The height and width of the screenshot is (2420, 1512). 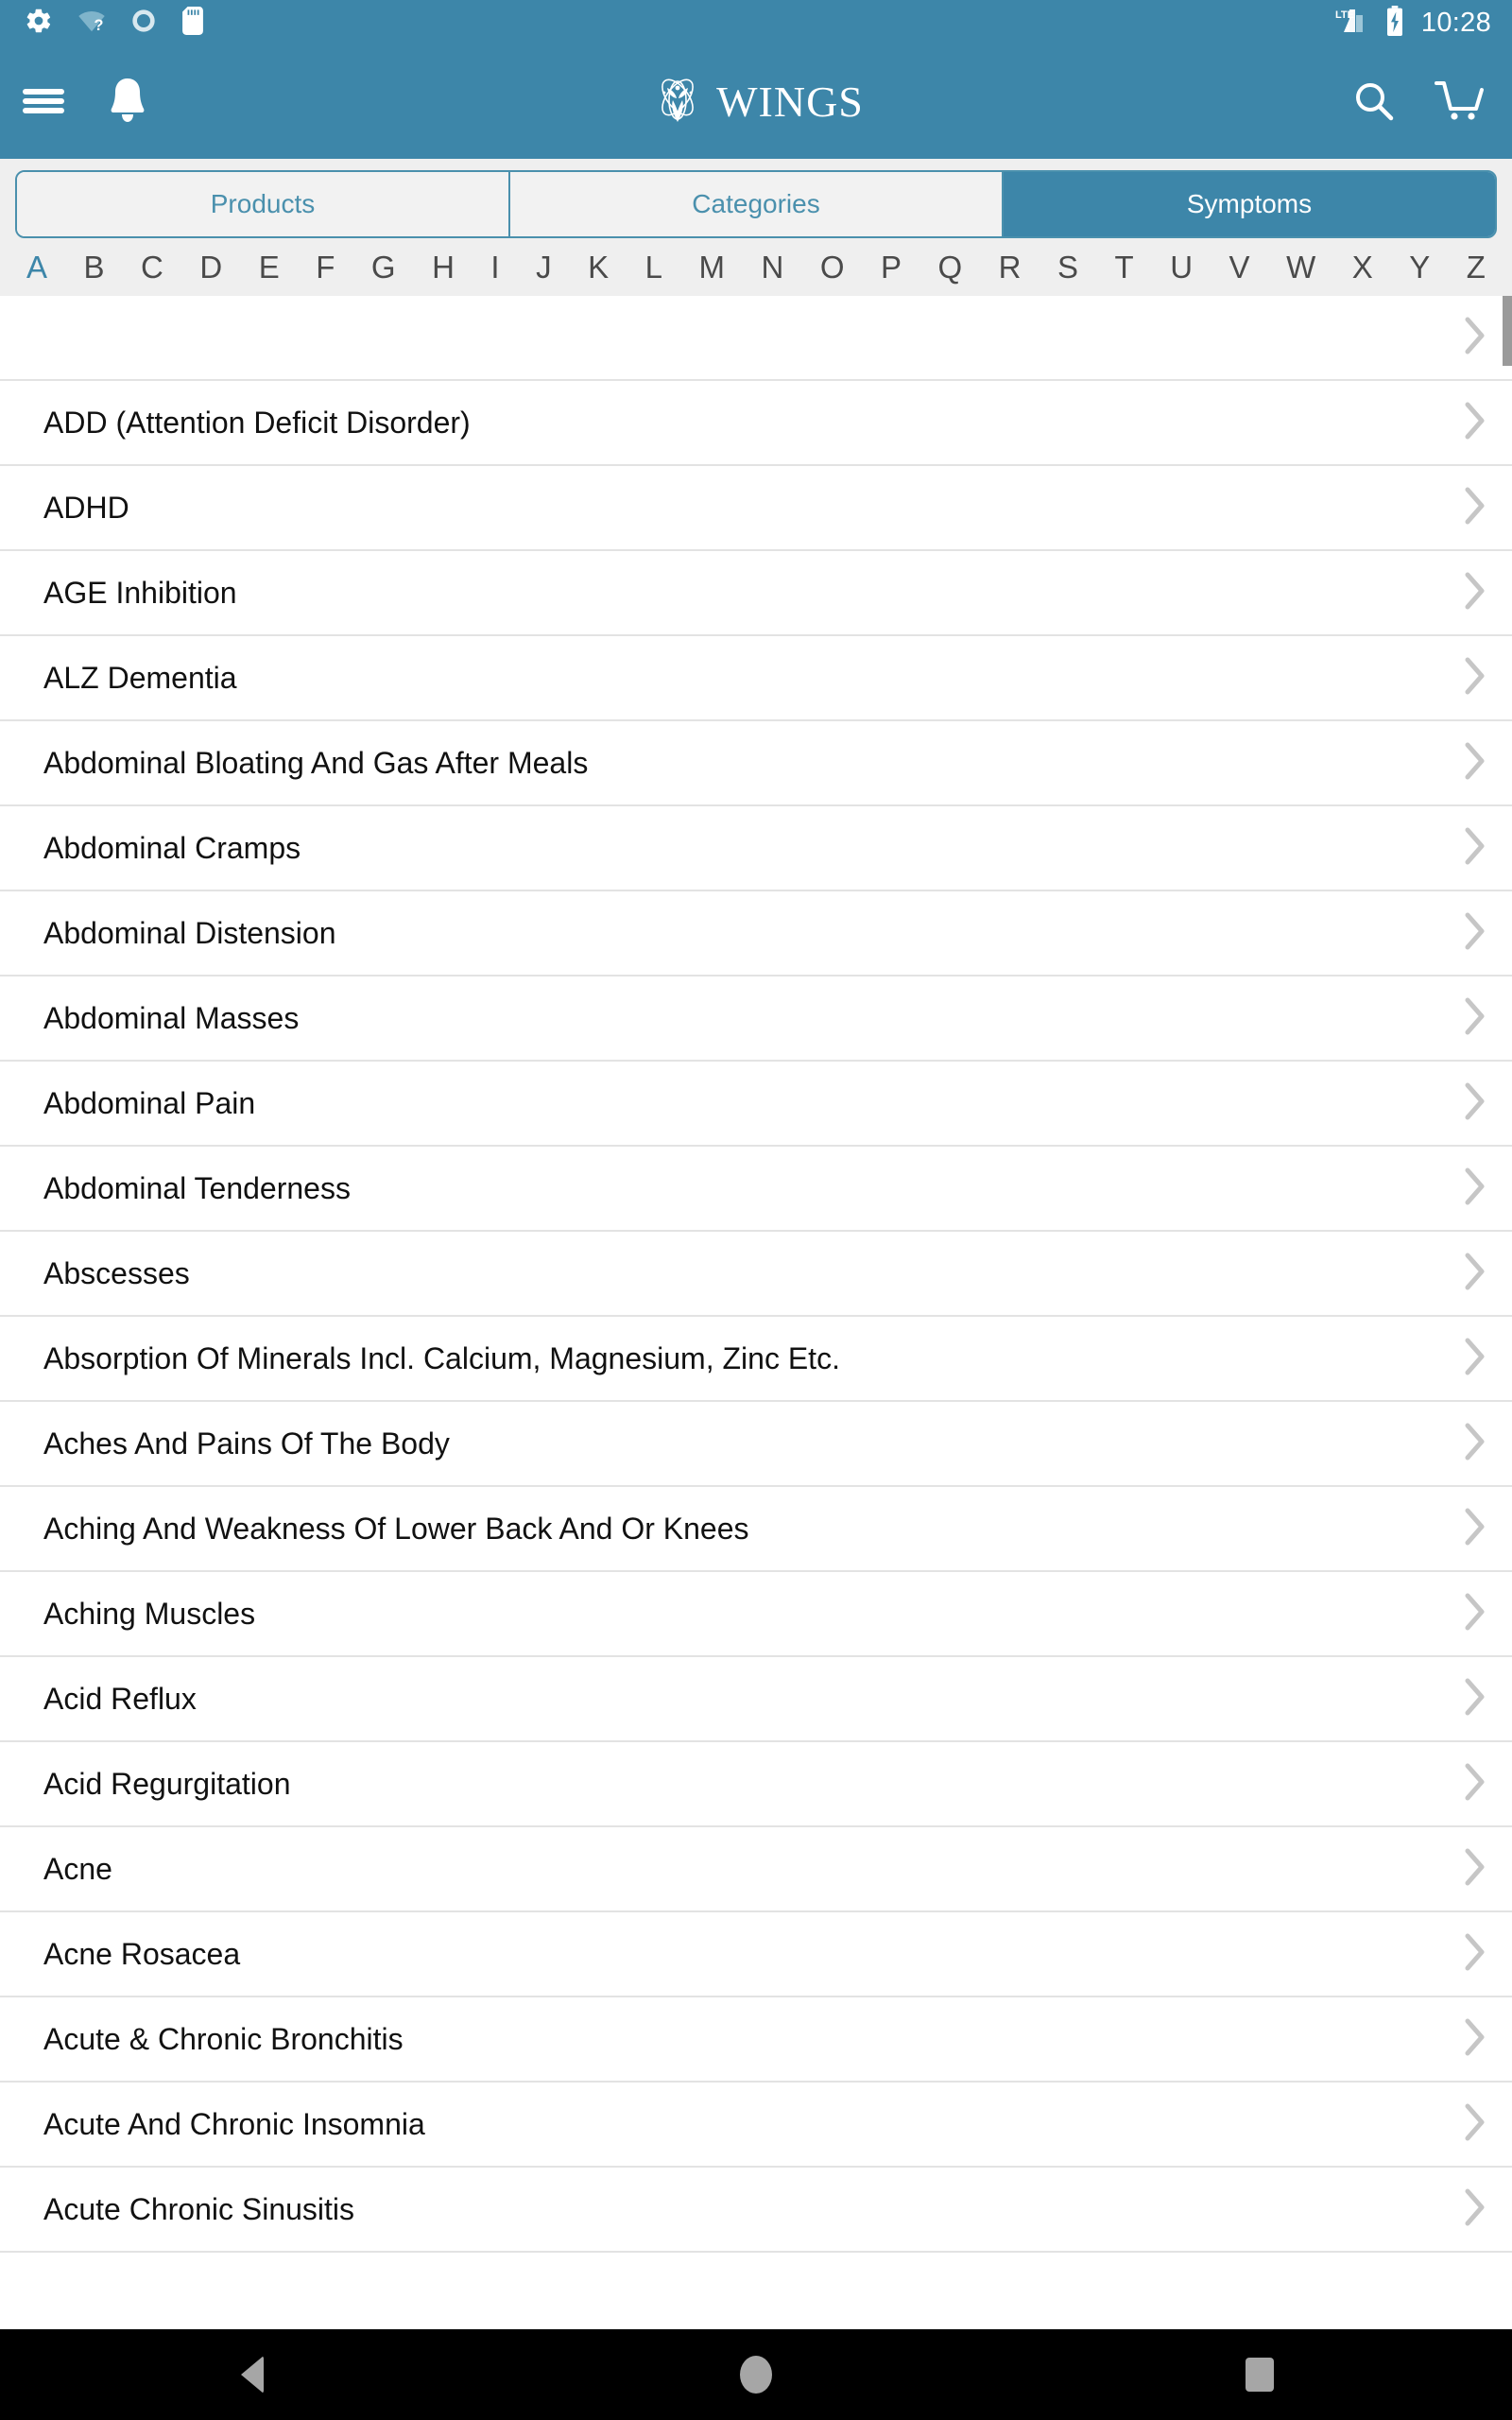 I want to click on recents-square-icon, so click(x=1260, y=2375).